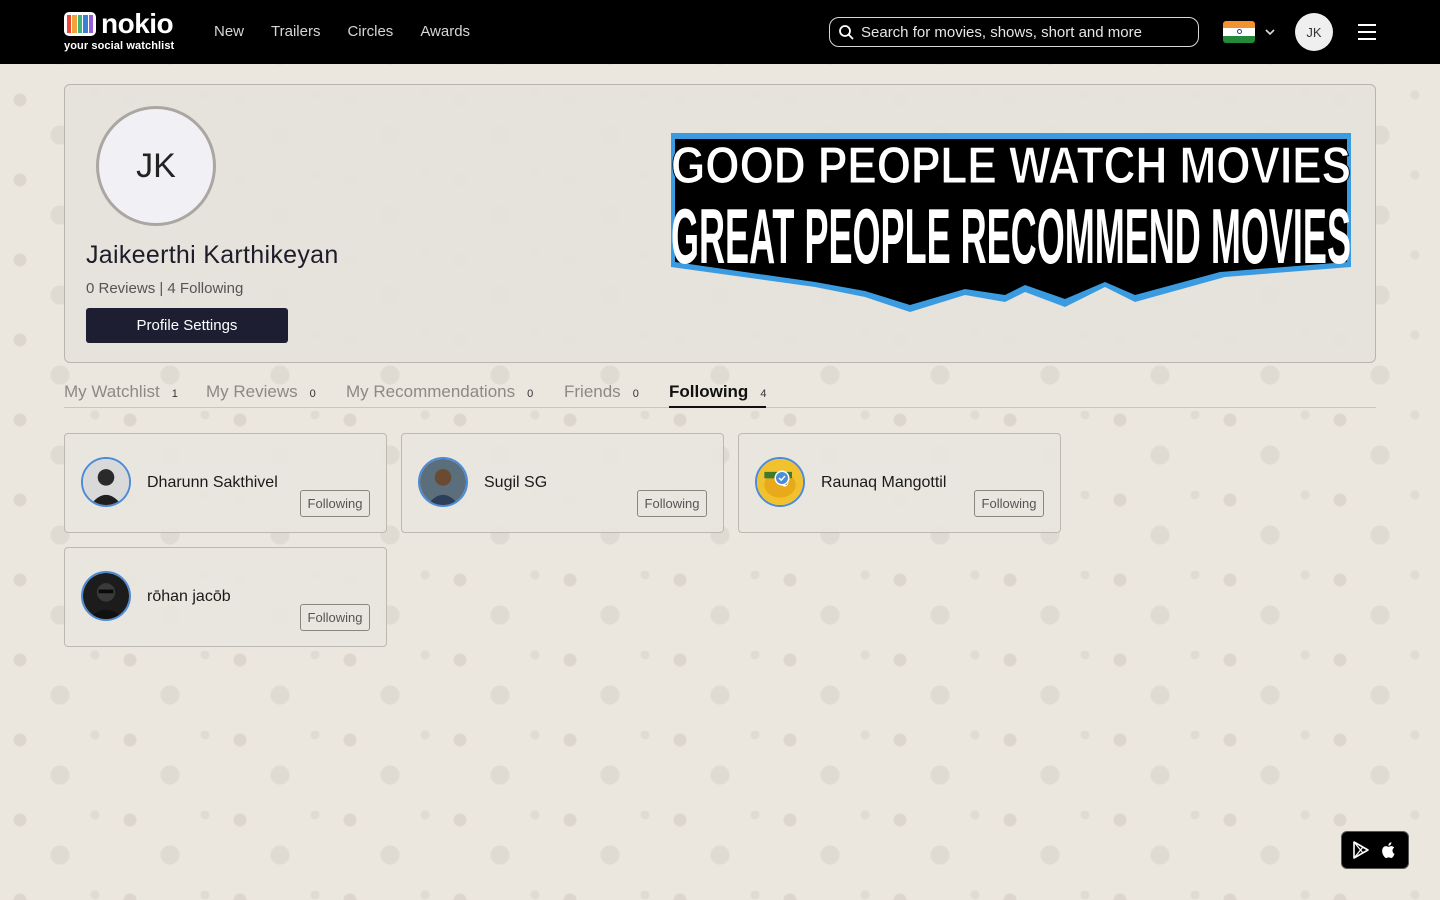 The width and height of the screenshot is (1440, 900). I want to click on following-card: rōhan jacōb Following, so click(225, 597).